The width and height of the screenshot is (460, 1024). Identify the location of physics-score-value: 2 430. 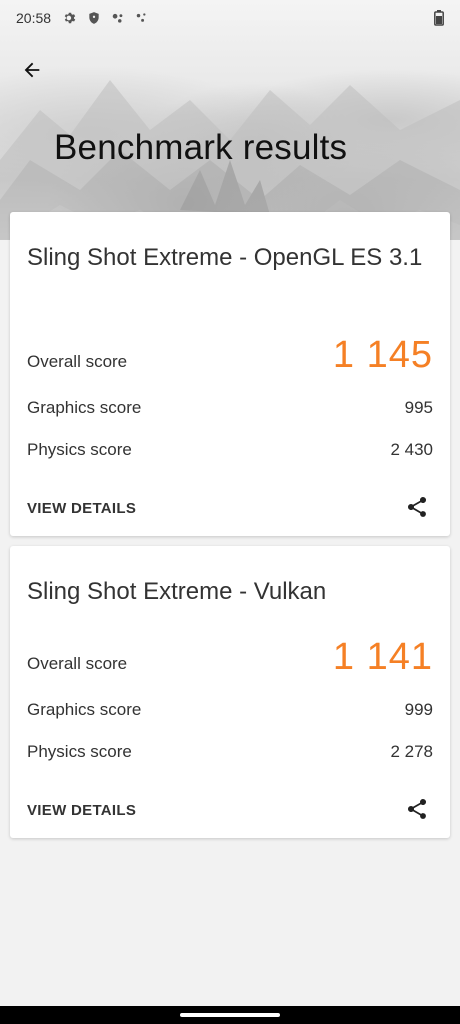
(411, 449).